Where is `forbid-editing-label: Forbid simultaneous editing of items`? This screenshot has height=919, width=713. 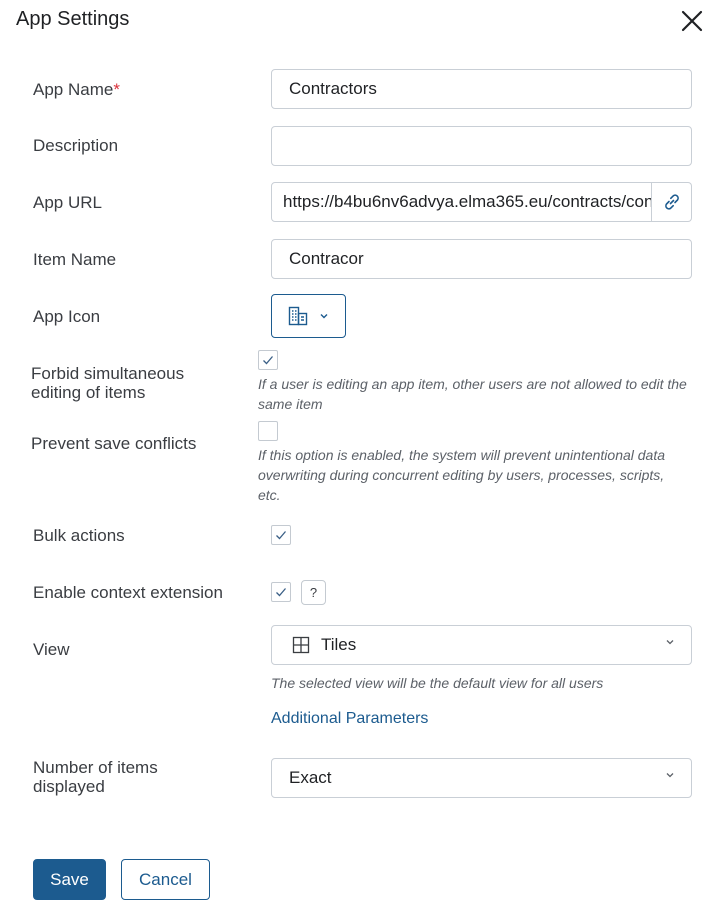 forbid-editing-label: Forbid simultaneous editing of items is located at coordinates (108, 383).